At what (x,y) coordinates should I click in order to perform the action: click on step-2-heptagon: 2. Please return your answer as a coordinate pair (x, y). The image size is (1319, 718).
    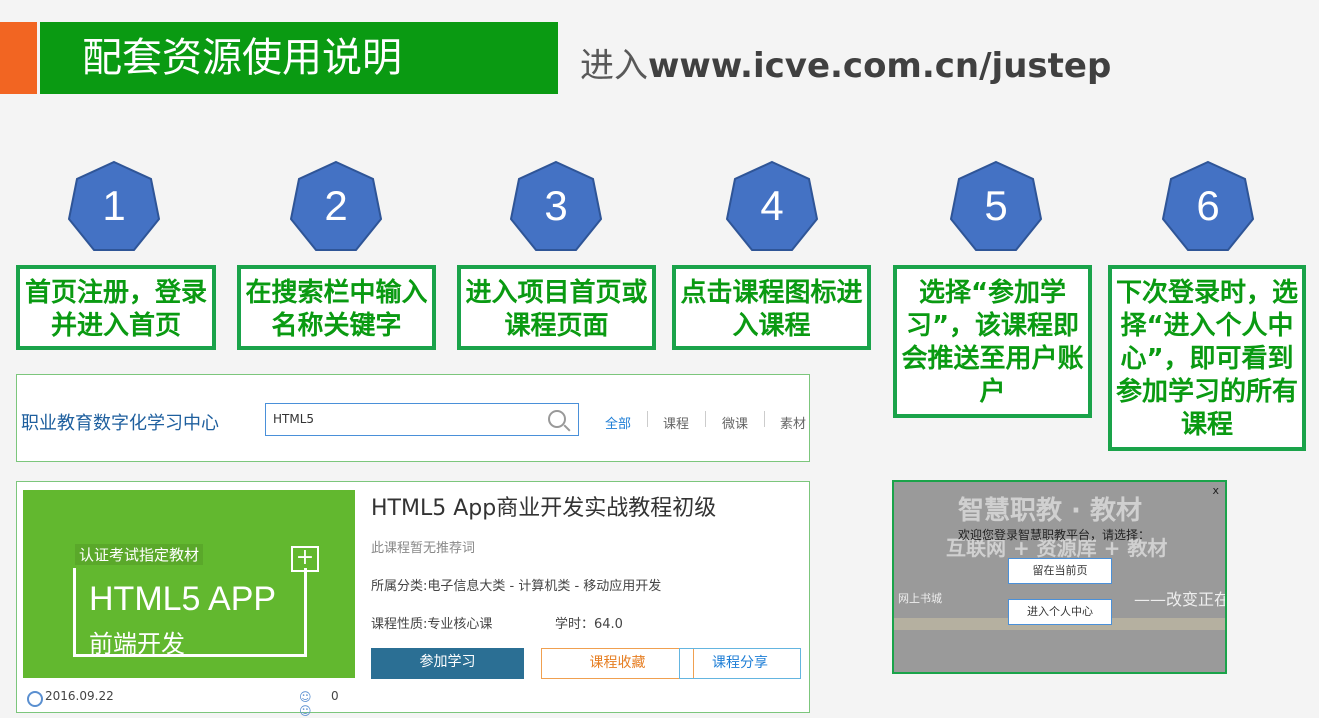
    Looking at the image, I should click on (336, 206).